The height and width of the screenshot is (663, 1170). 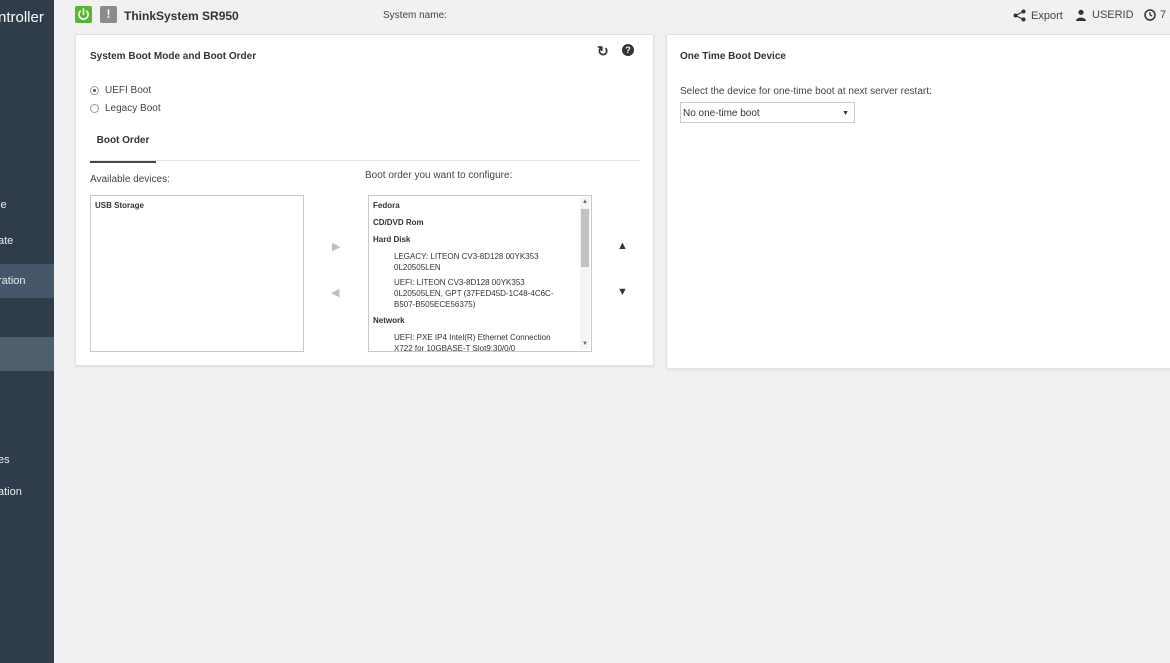 What do you see at coordinates (173, 56) in the screenshot?
I see `panel-title: System Boot Mode and Boot Order` at bounding box center [173, 56].